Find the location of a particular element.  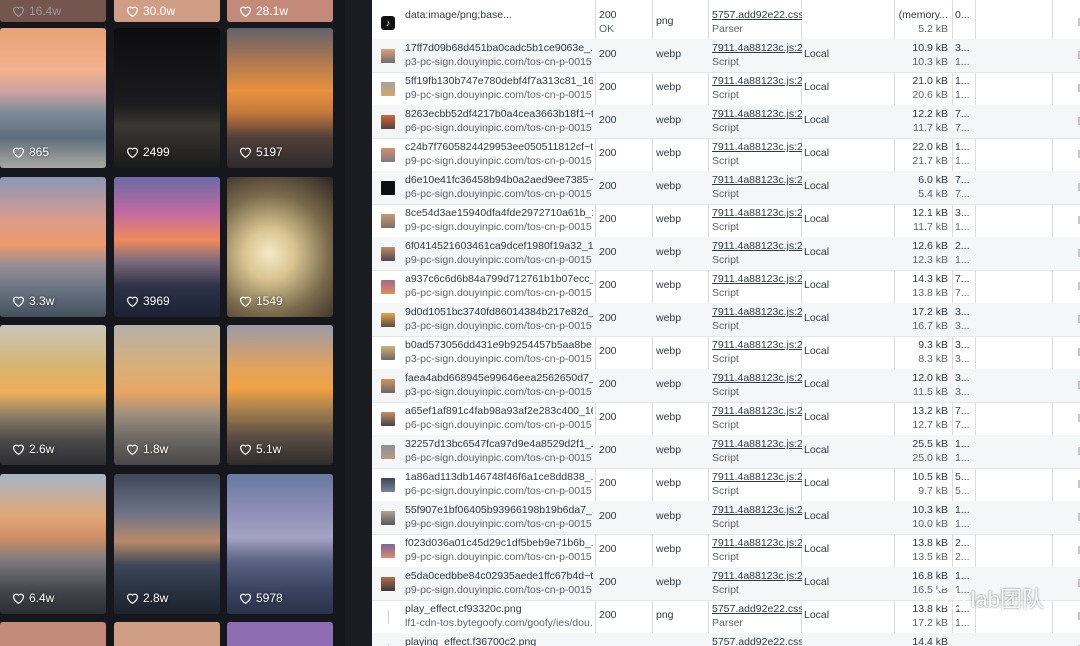

gallery-tile: 2499 is located at coordinates (167, 98).